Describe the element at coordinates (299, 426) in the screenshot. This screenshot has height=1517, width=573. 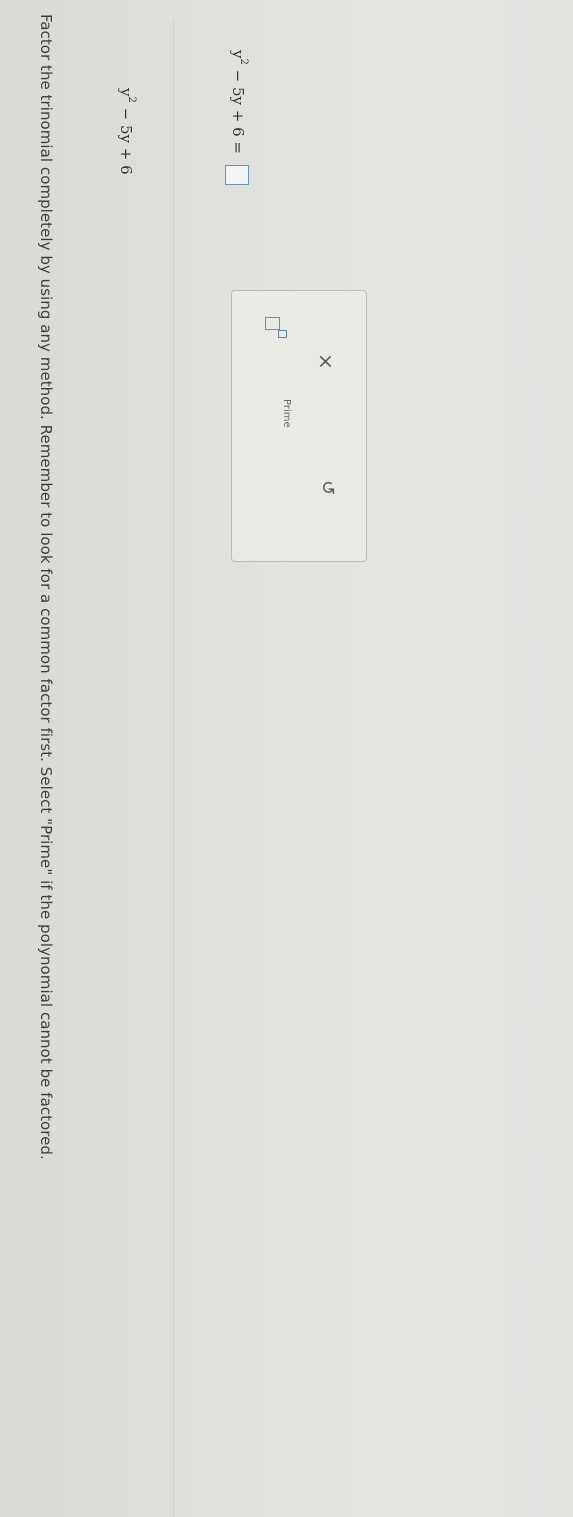
I see `math-keypad: Prime × ↺` at that location.